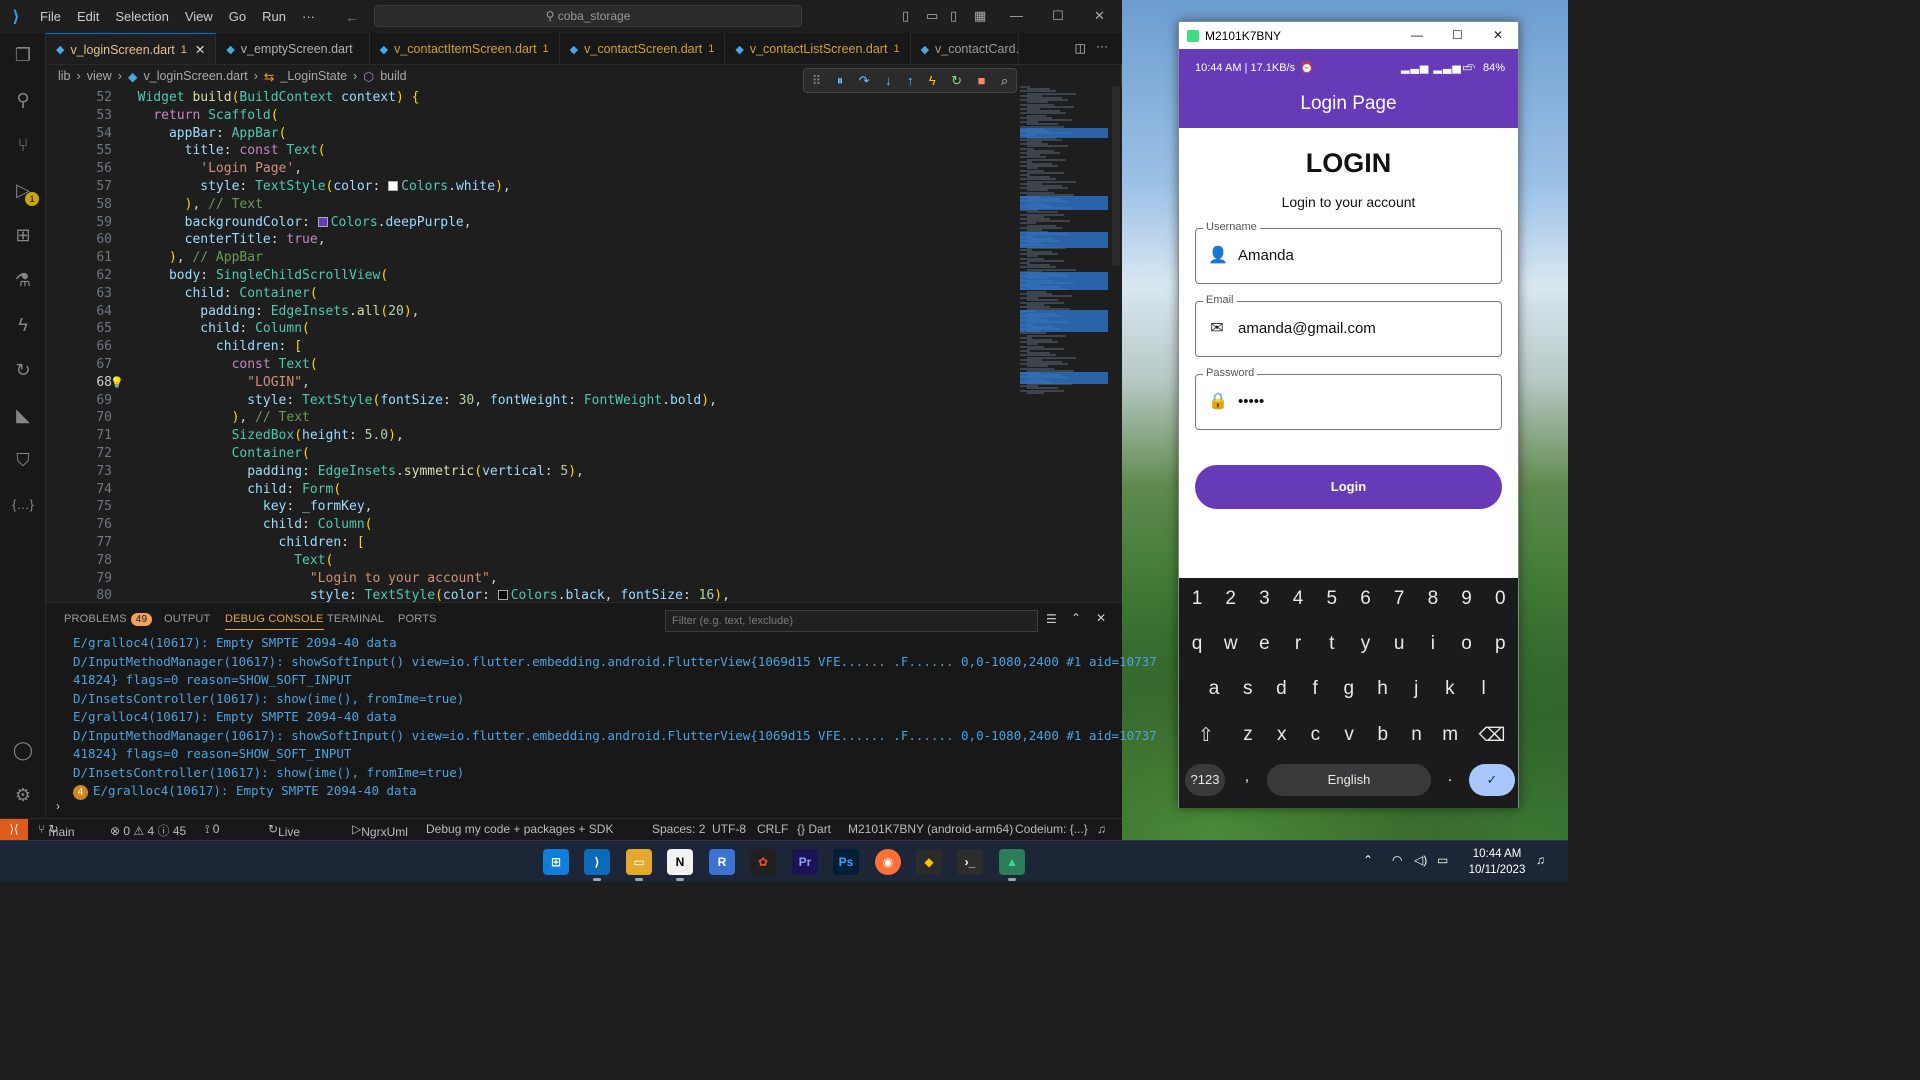 Image resolution: width=1920 pixels, height=1080 pixels. What do you see at coordinates (1248, 735) in the screenshot?
I see `key-z: z` at bounding box center [1248, 735].